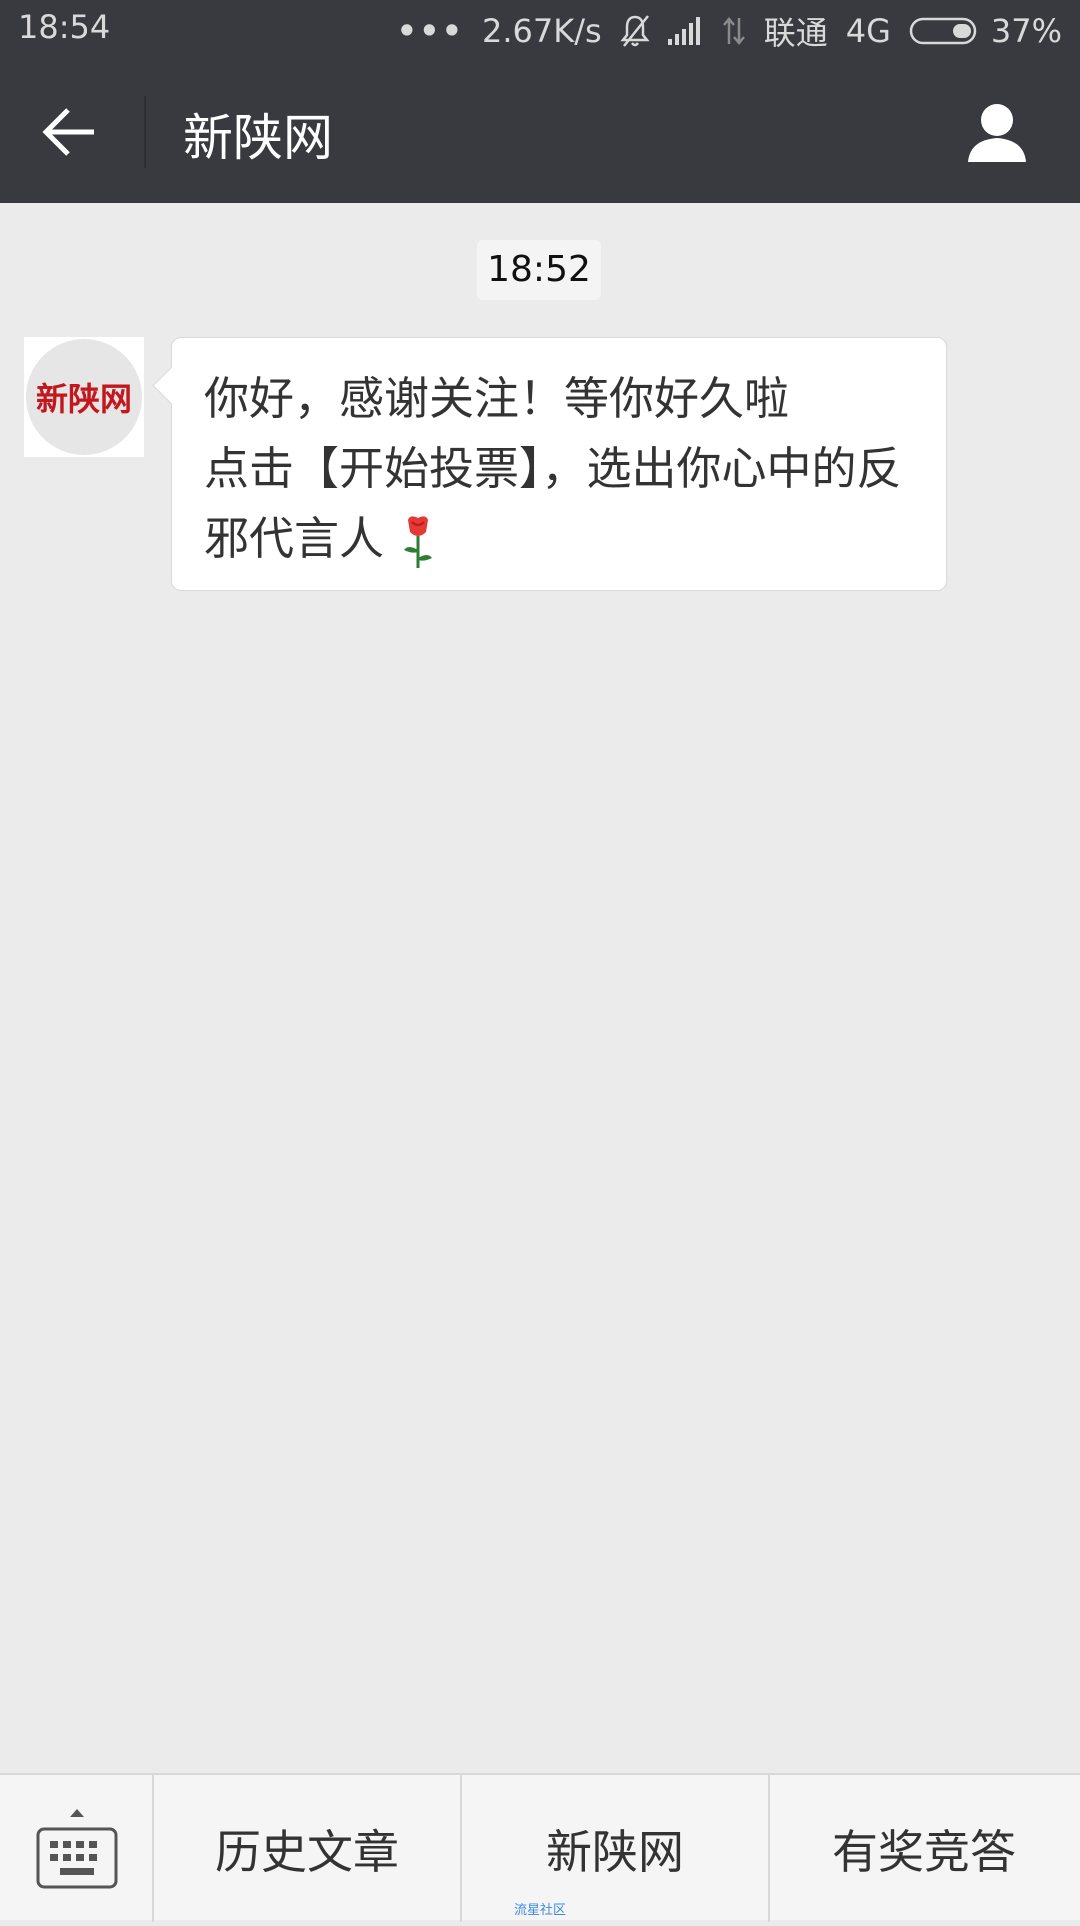 This screenshot has width=1080, height=1926. I want to click on more-dots: •••, so click(430, 31).